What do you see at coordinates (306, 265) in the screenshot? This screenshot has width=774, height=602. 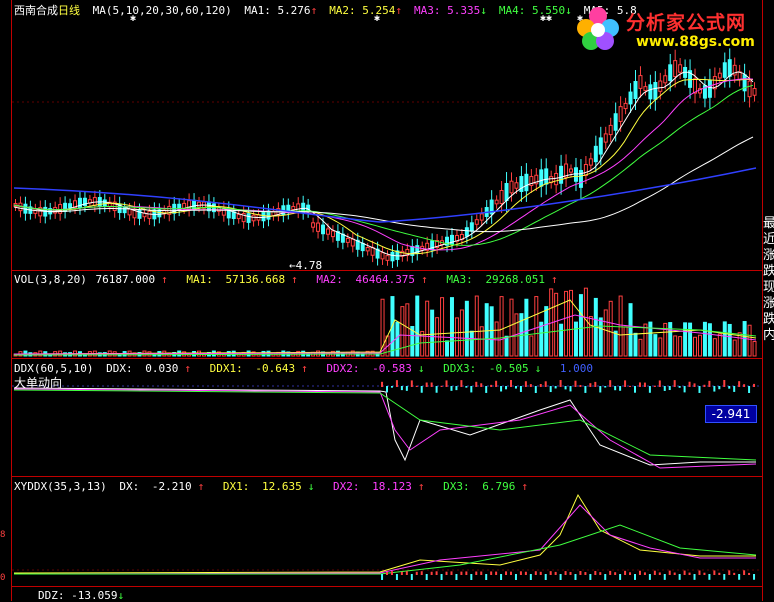 I see `low-price-label: ←4.78` at bounding box center [306, 265].